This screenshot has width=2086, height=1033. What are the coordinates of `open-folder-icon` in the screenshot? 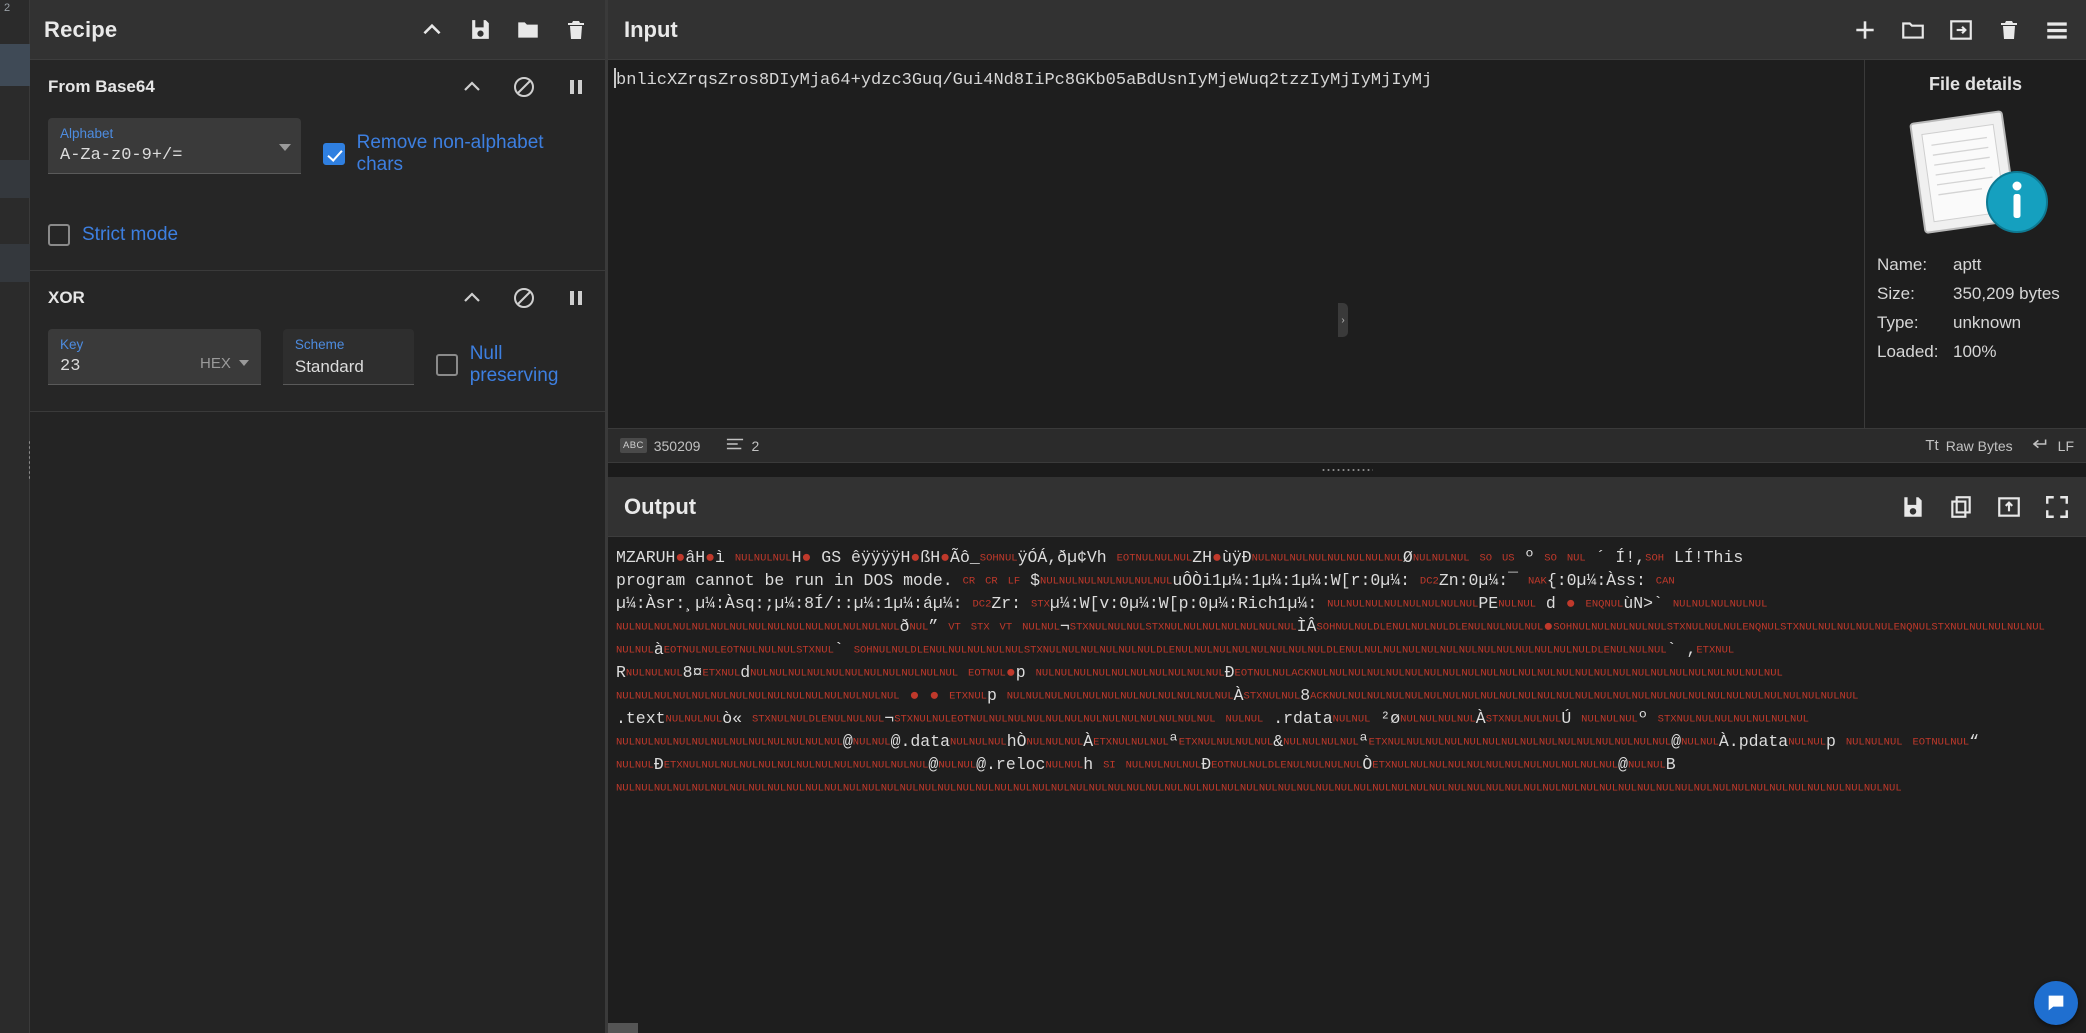 It's located at (1913, 30).